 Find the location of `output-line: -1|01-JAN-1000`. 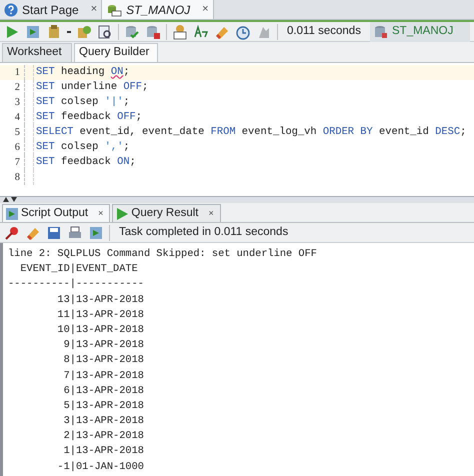

output-line: -1|01-JAN-1000 is located at coordinates (100, 467).